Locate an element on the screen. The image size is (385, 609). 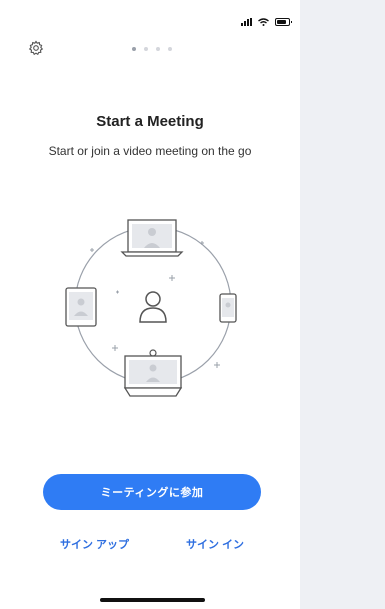
sign-in-link: サイン イン is located at coordinates (215, 544).